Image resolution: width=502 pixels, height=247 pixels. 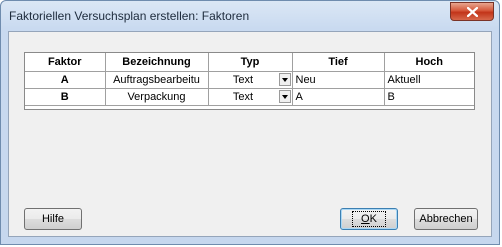 What do you see at coordinates (338, 62) in the screenshot?
I see `header-tief: Tief` at bounding box center [338, 62].